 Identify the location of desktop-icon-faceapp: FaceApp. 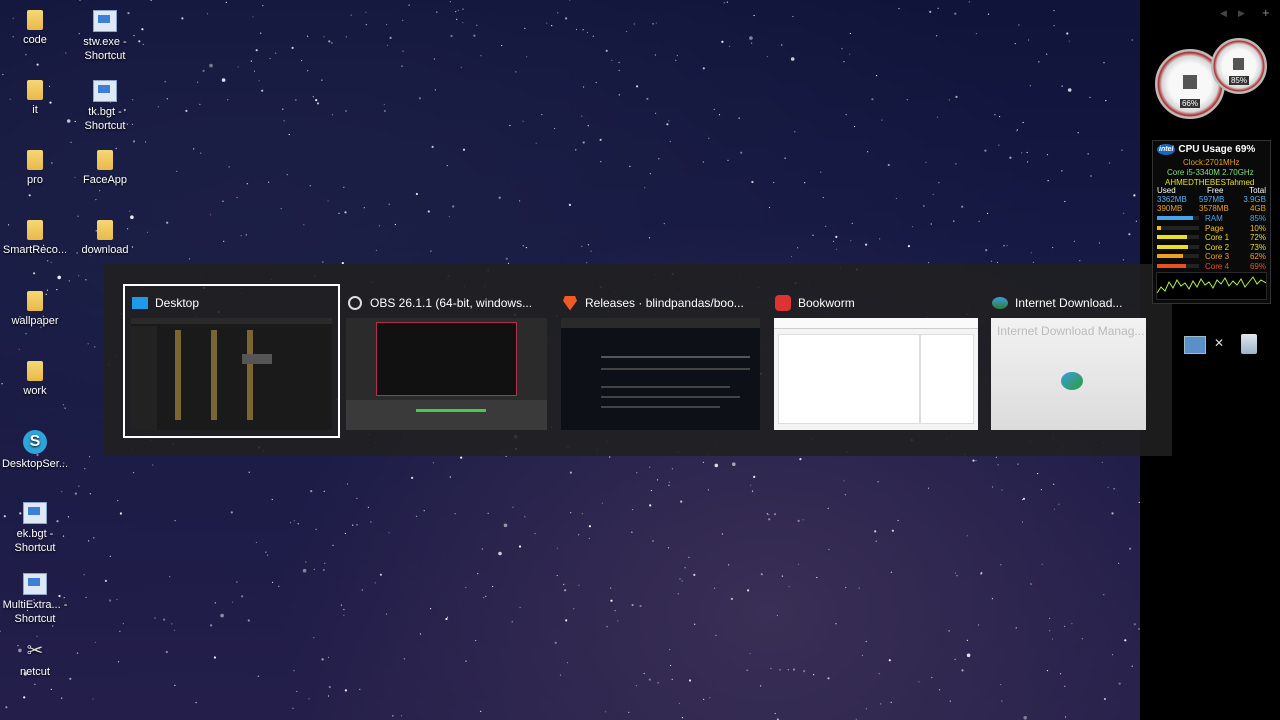
(105, 168).